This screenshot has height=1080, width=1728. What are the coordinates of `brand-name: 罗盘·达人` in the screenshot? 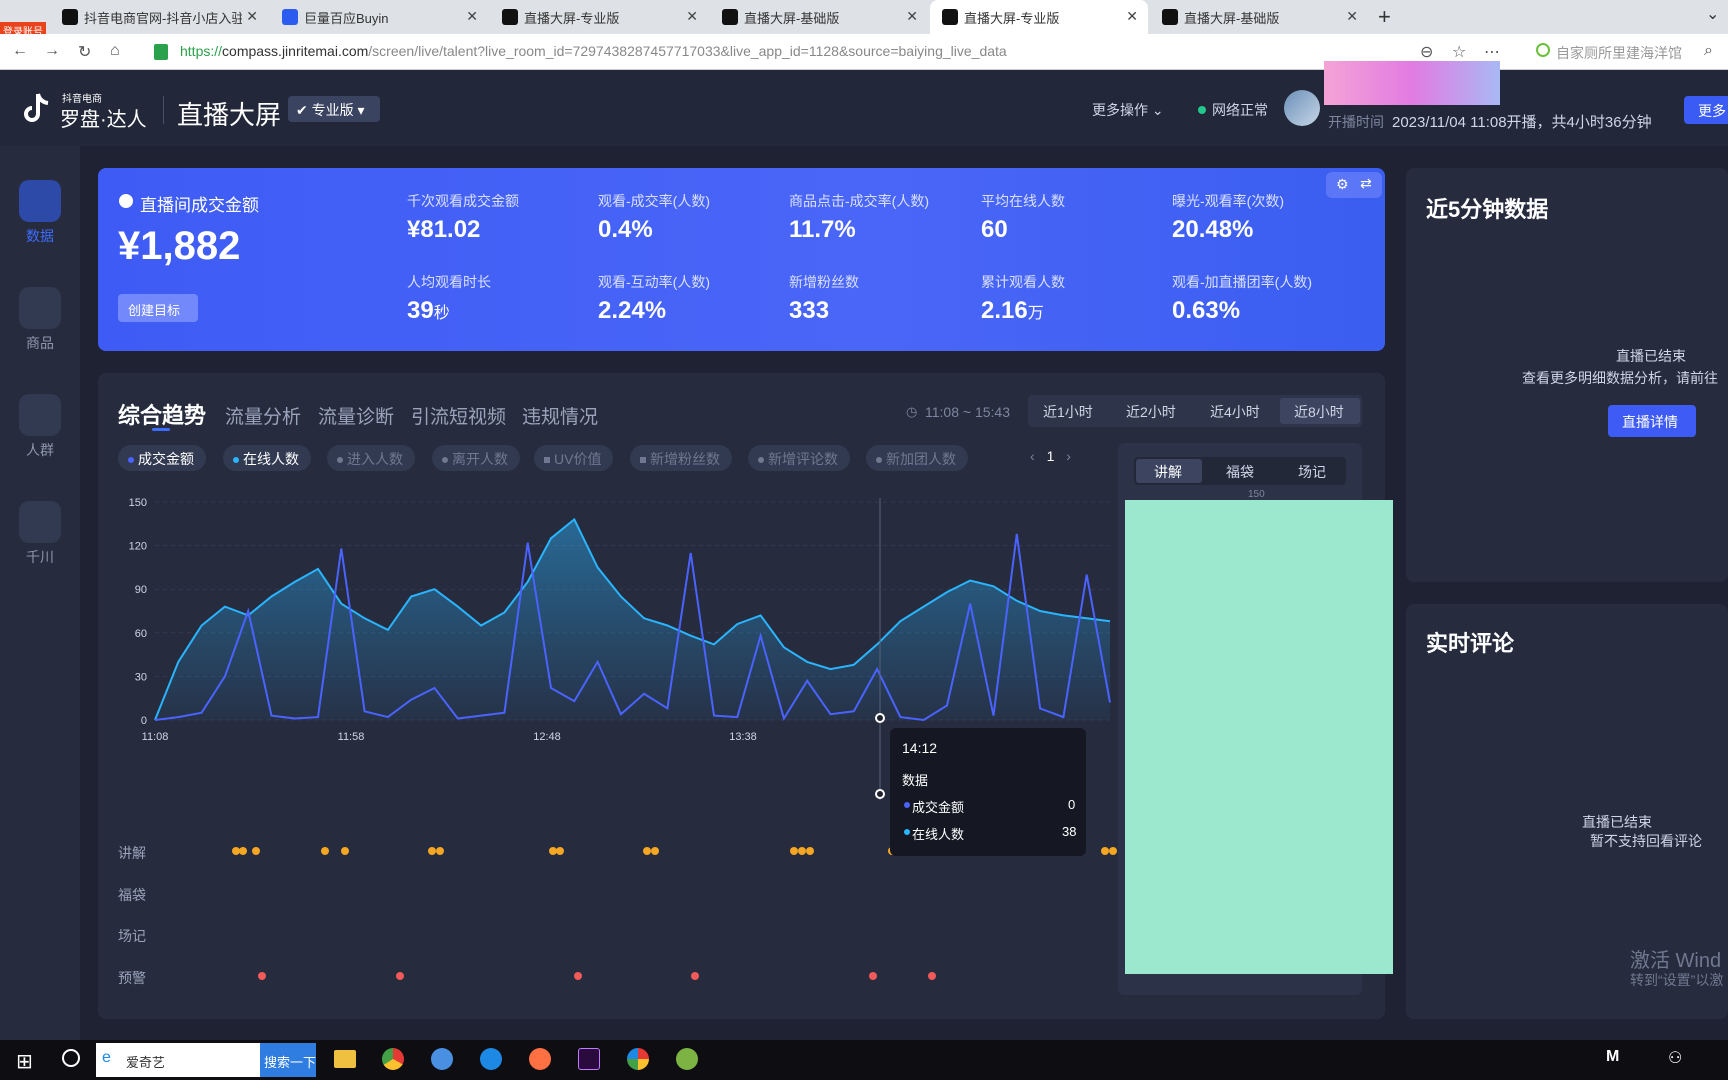 It's located at (103, 120).